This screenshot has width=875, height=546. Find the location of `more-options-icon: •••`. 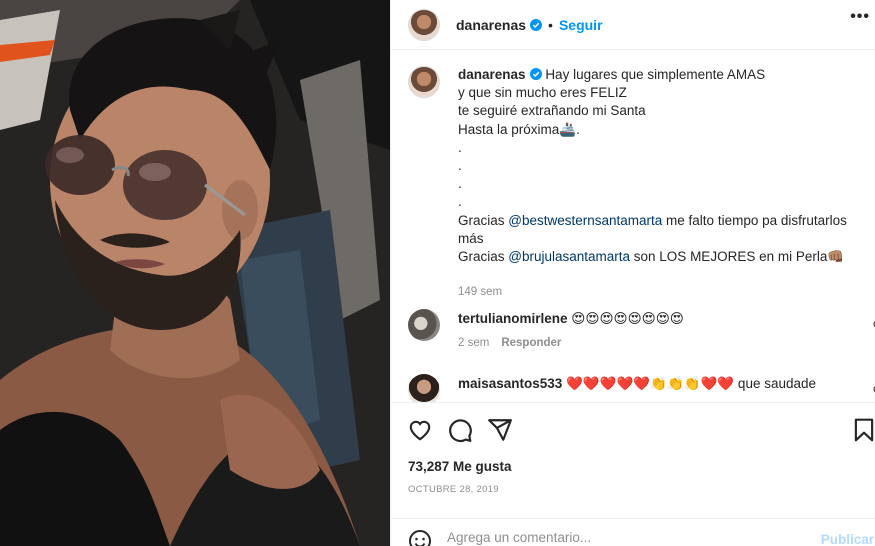

more-options-icon: ••• is located at coordinates (860, 17).